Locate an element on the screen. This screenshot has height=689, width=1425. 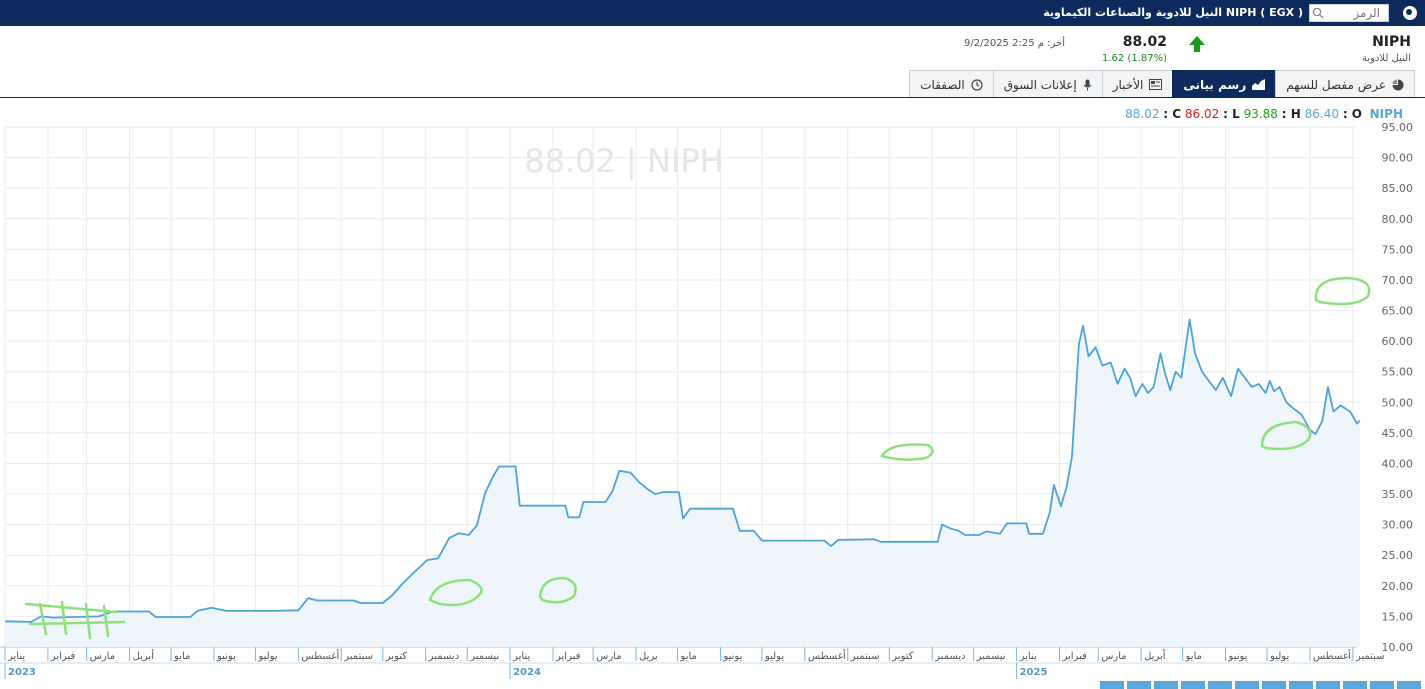
tab-stock-details: عرض مفصل للسهم is located at coordinates (1345, 84).